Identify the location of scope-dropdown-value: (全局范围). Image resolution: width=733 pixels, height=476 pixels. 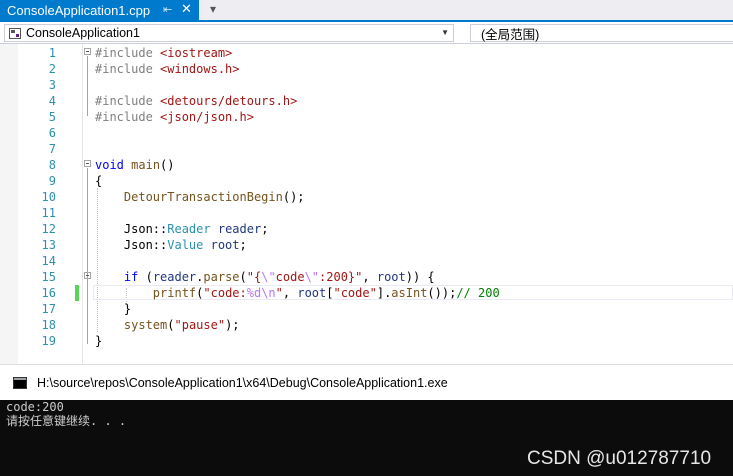
(510, 34).